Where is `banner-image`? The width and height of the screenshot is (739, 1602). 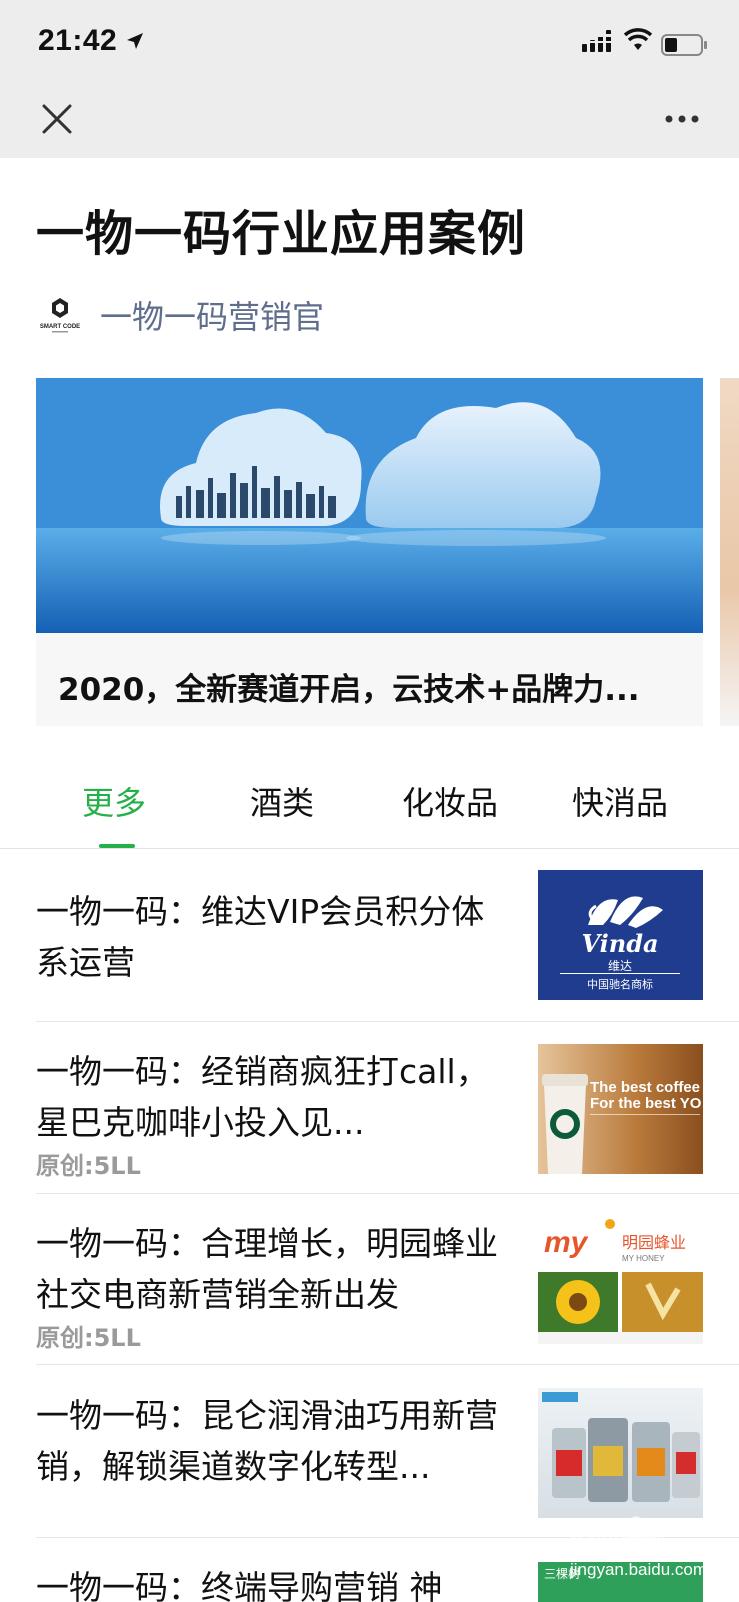
banner-image is located at coordinates (369, 505).